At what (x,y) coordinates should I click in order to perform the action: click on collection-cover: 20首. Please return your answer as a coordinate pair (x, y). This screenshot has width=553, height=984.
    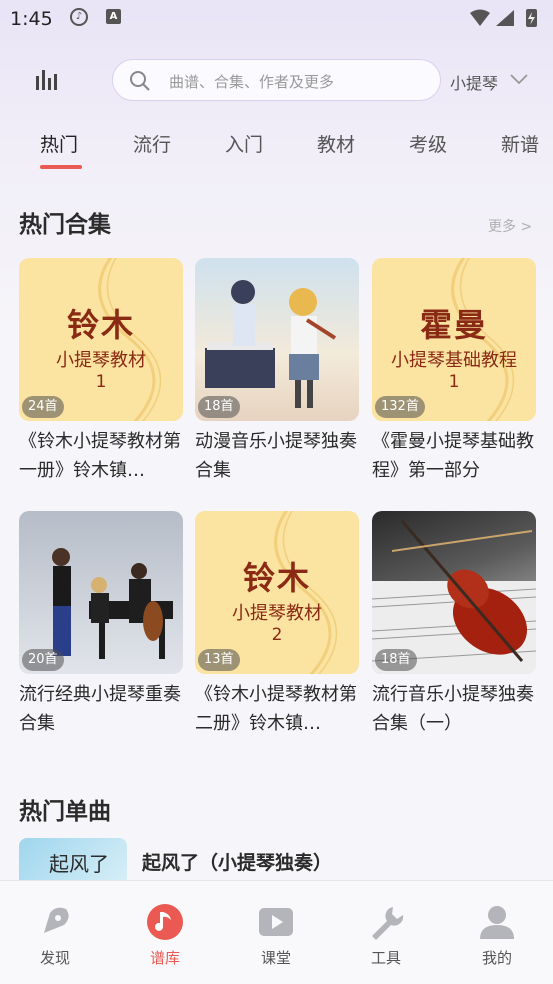
    Looking at the image, I should click on (101, 592).